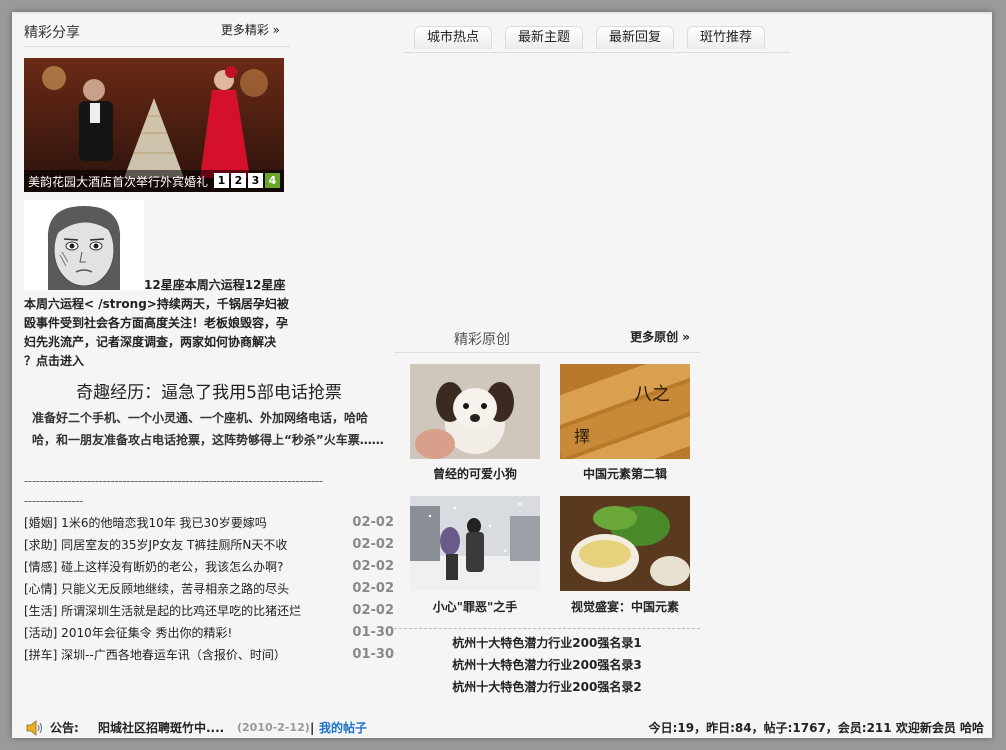  I want to click on news-link: [心情] 只能义无反顾地继续，苦寻相亲之路的尽头, so click(156, 589).